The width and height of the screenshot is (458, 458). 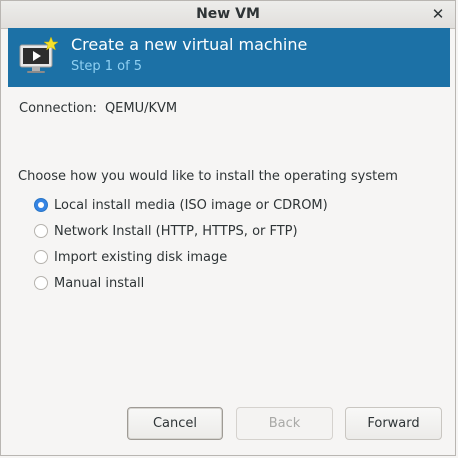 What do you see at coordinates (284, 423) in the screenshot?
I see `back-button: Back` at bounding box center [284, 423].